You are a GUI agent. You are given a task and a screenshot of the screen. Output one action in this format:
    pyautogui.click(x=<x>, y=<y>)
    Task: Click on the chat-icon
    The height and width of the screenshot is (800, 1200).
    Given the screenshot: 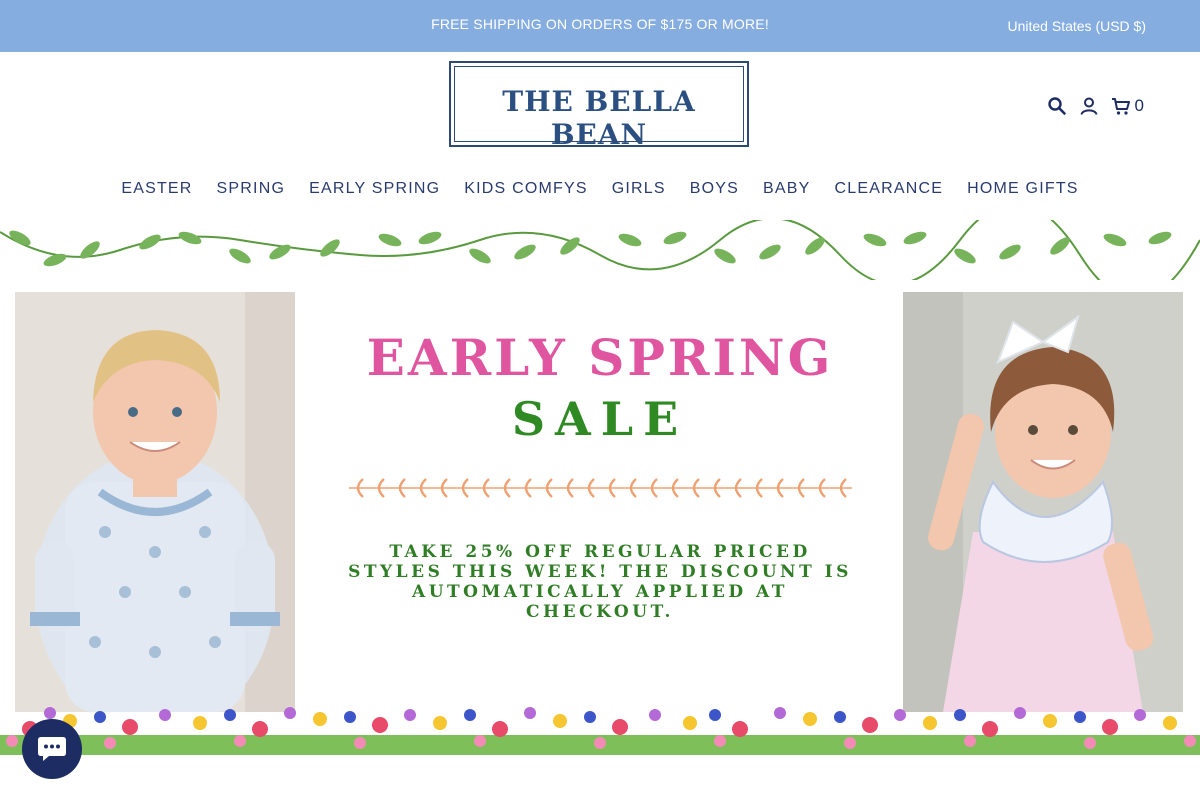 What is the action you would take?
    pyautogui.click(x=52, y=749)
    